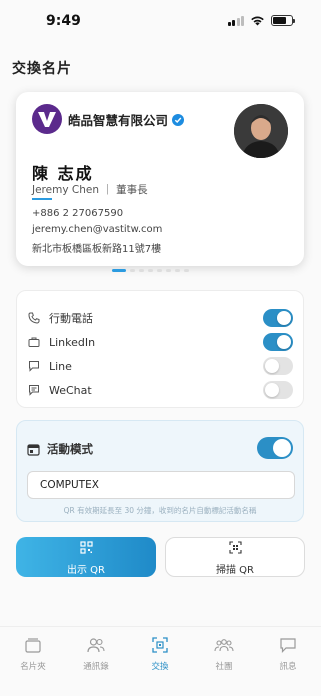 This screenshot has height=696, width=321. What do you see at coordinates (42, 69) in the screenshot?
I see `page-title: 交換名片` at bounding box center [42, 69].